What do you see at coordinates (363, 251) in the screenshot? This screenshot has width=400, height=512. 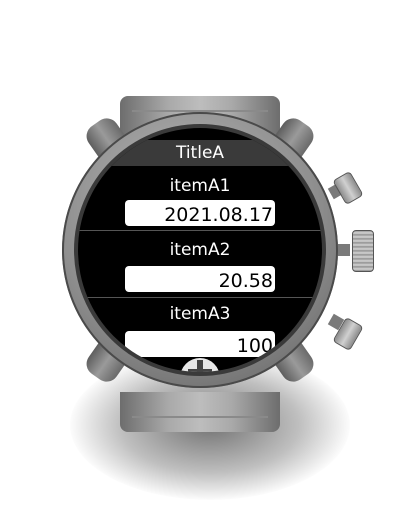 I see `crown-button` at bounding box center [363, 251].